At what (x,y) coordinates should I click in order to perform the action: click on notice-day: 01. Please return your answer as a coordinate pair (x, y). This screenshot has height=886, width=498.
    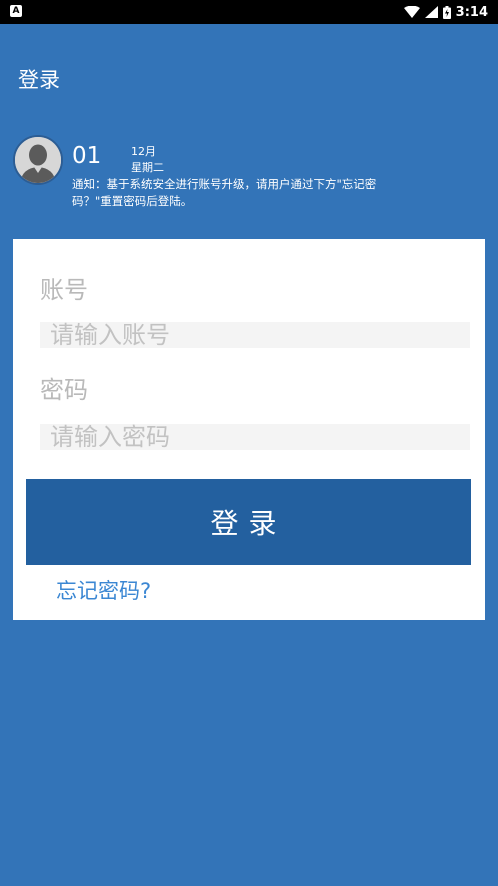
    Looking at the image, I should click on (87, 156).